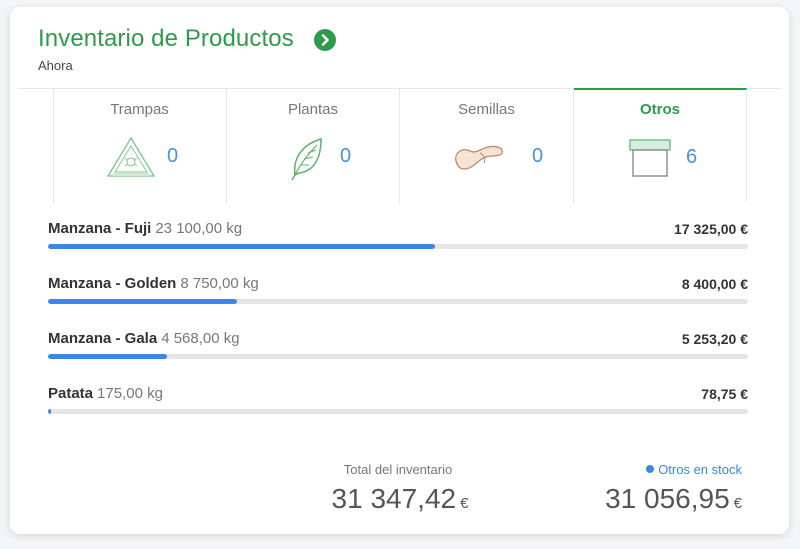 Image resolution: width=800 pixels, height=549 pixels. I want to click on list-item: Patata 175,00 kg 78,75 €, so click(398, 405).